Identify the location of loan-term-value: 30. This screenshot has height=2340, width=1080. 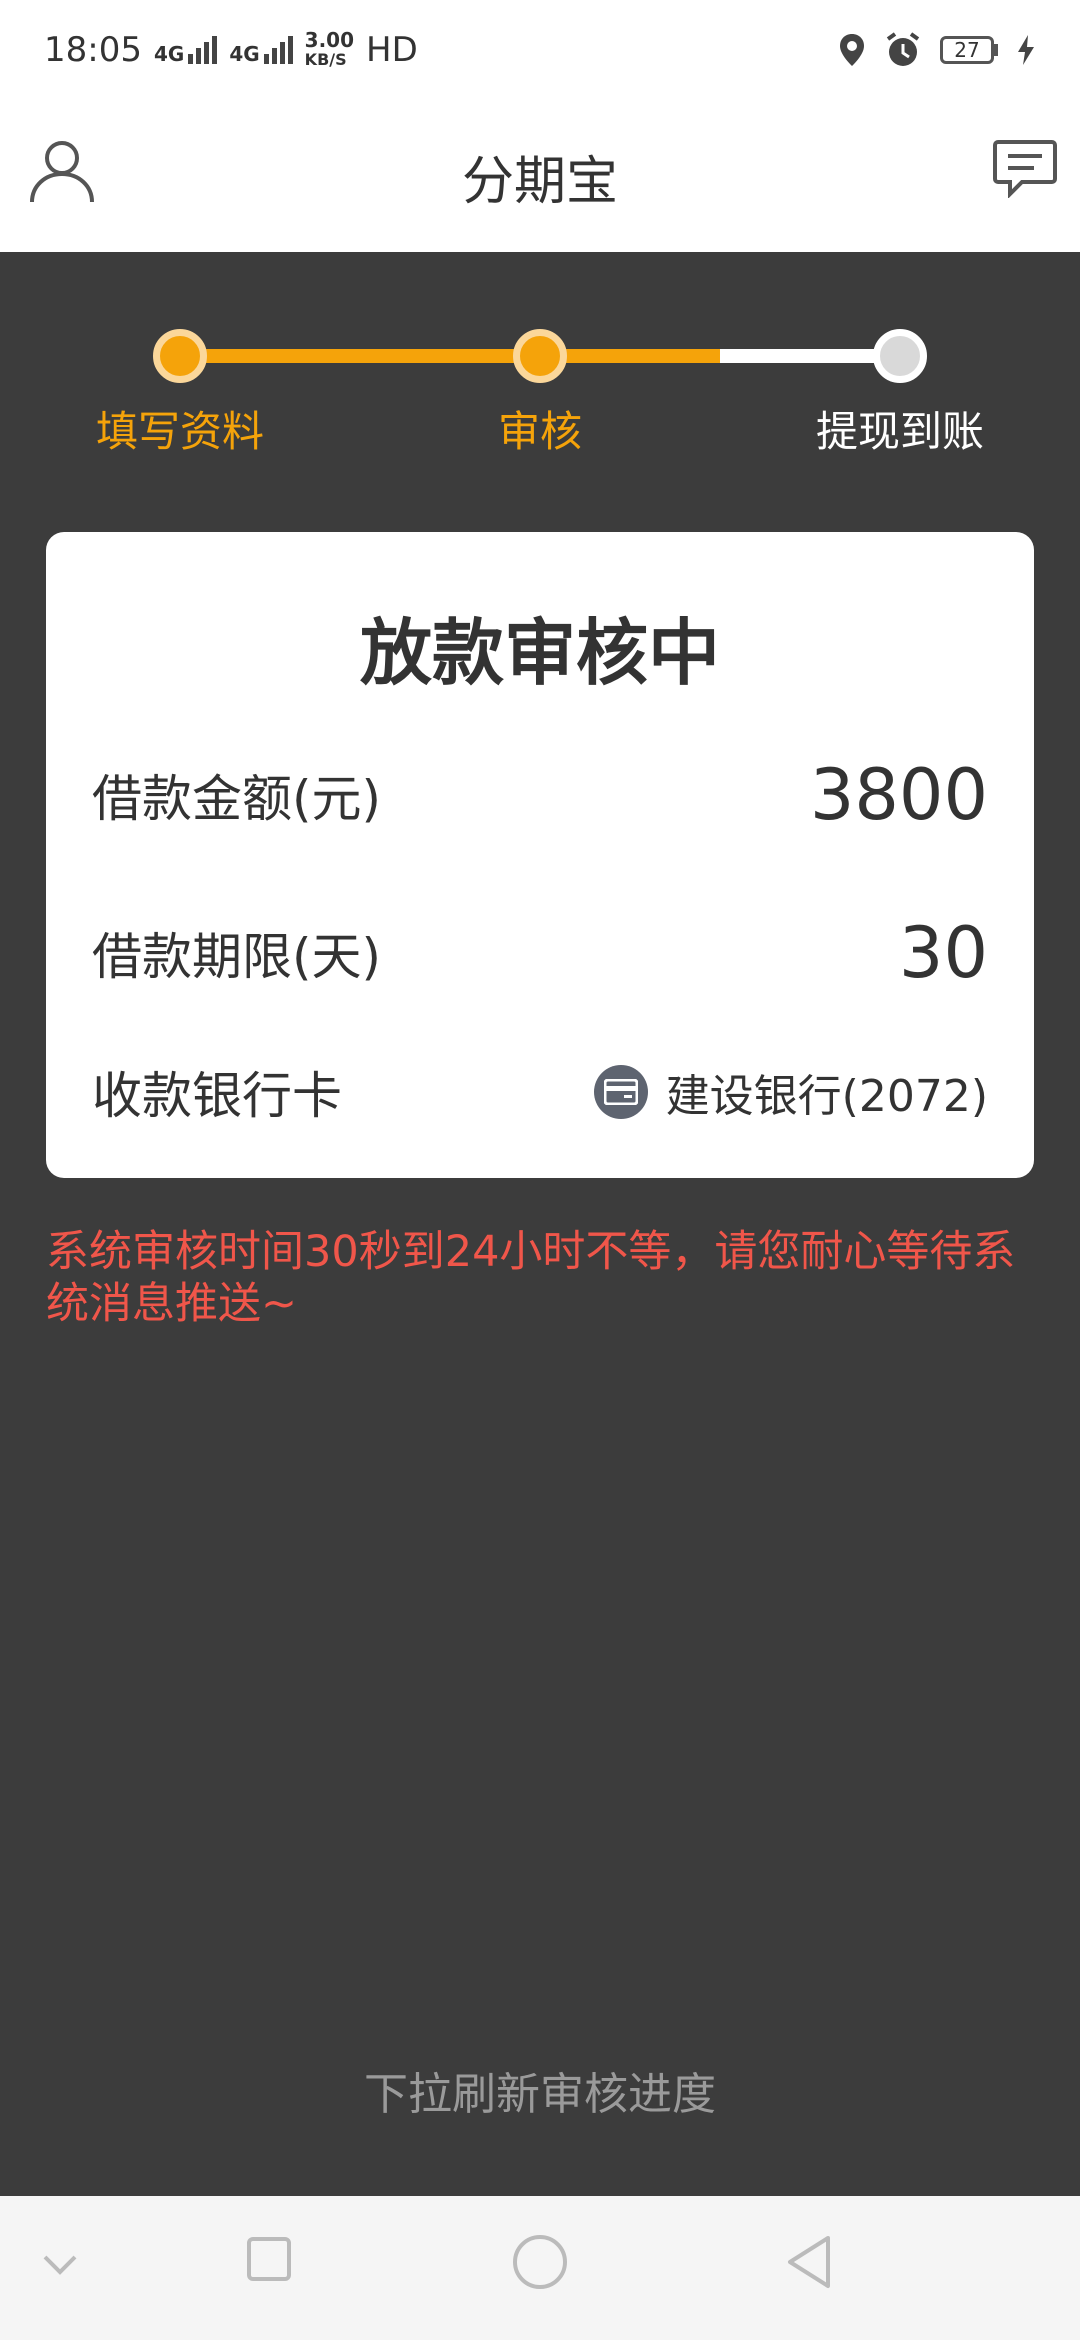
(943, 953).